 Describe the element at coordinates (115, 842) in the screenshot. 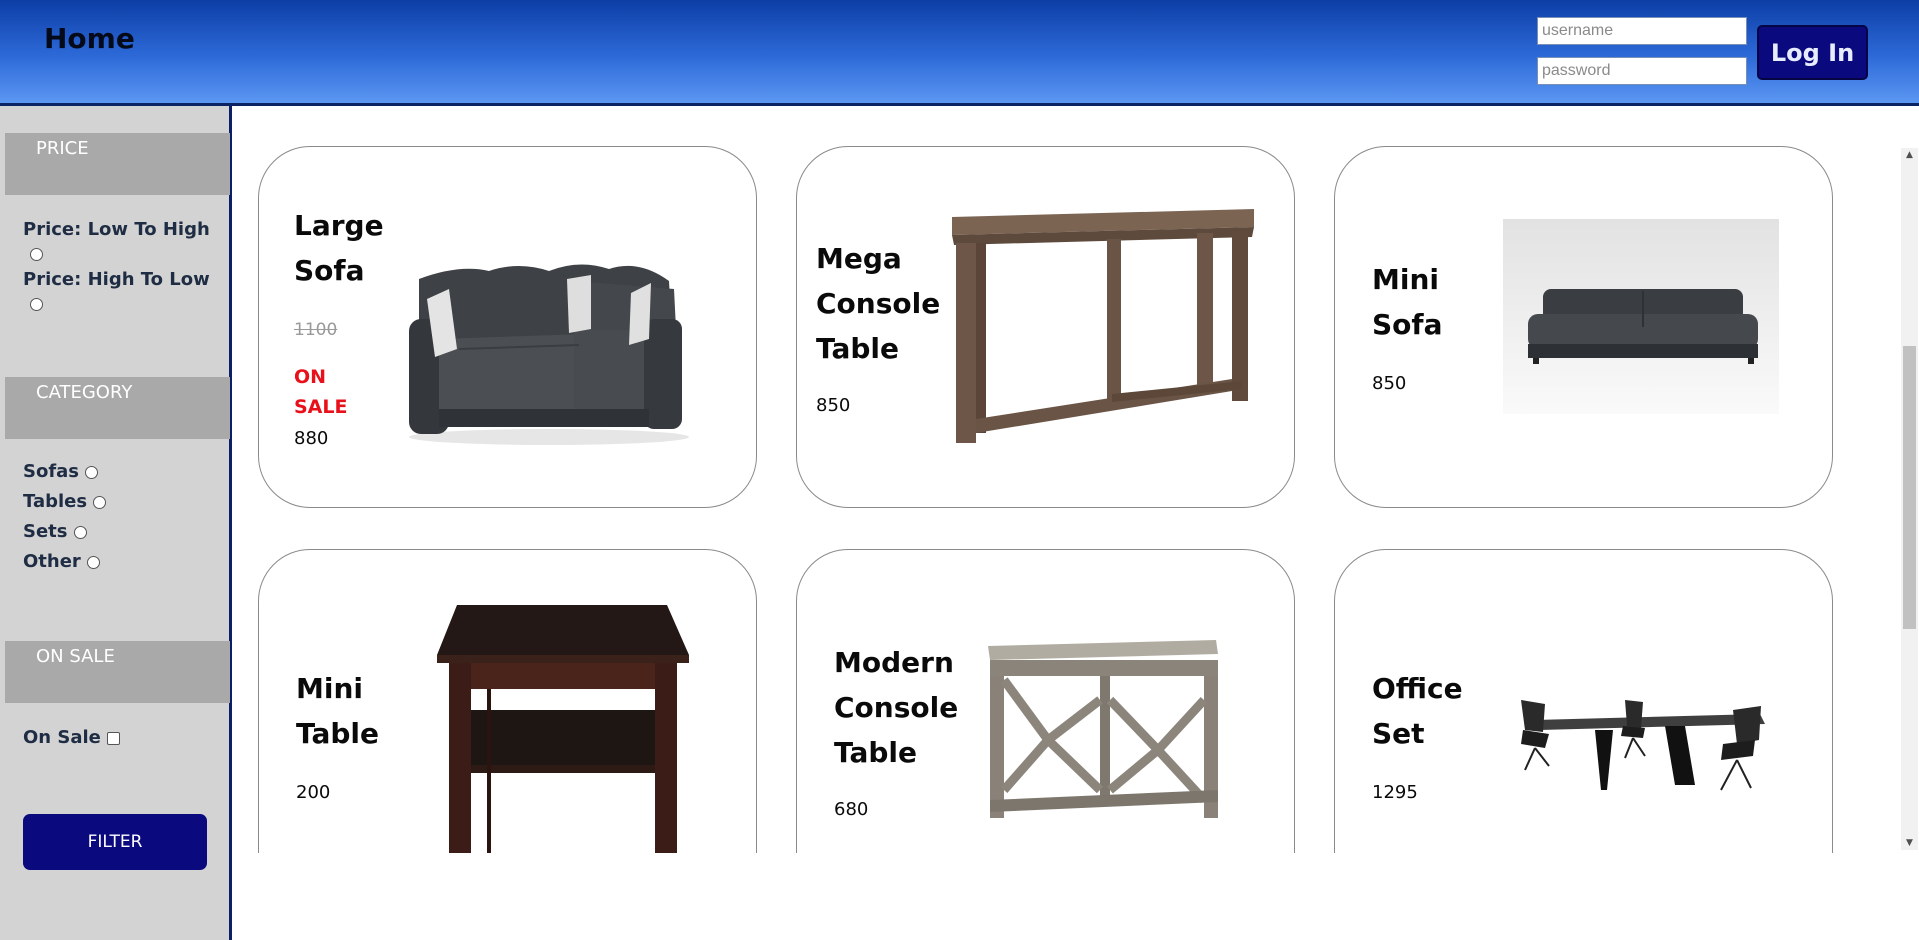

I see `filter-button: FILTER` at that location.